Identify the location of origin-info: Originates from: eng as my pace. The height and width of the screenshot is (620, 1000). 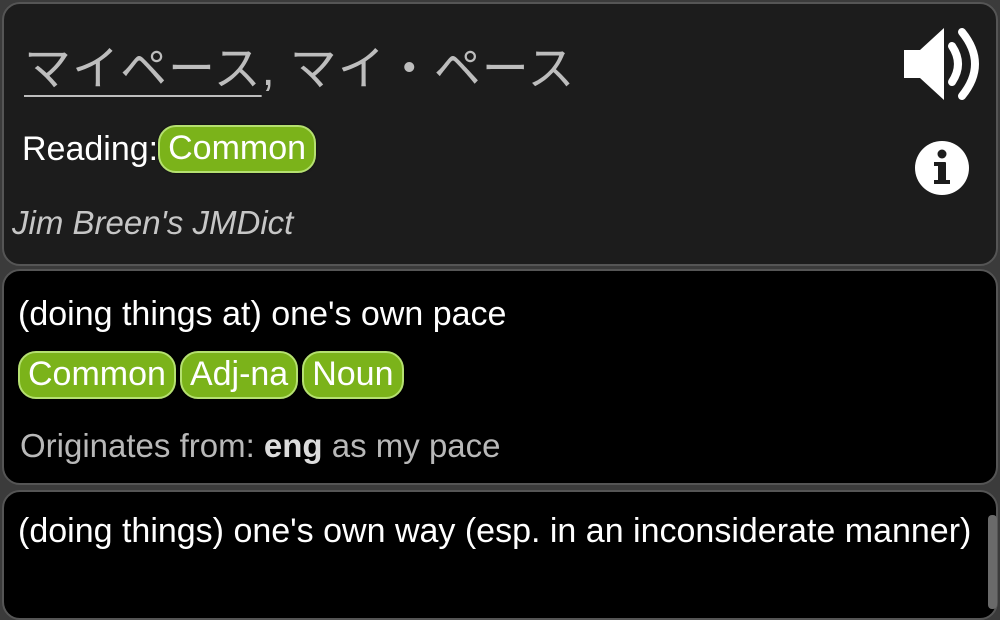
(260, 446).